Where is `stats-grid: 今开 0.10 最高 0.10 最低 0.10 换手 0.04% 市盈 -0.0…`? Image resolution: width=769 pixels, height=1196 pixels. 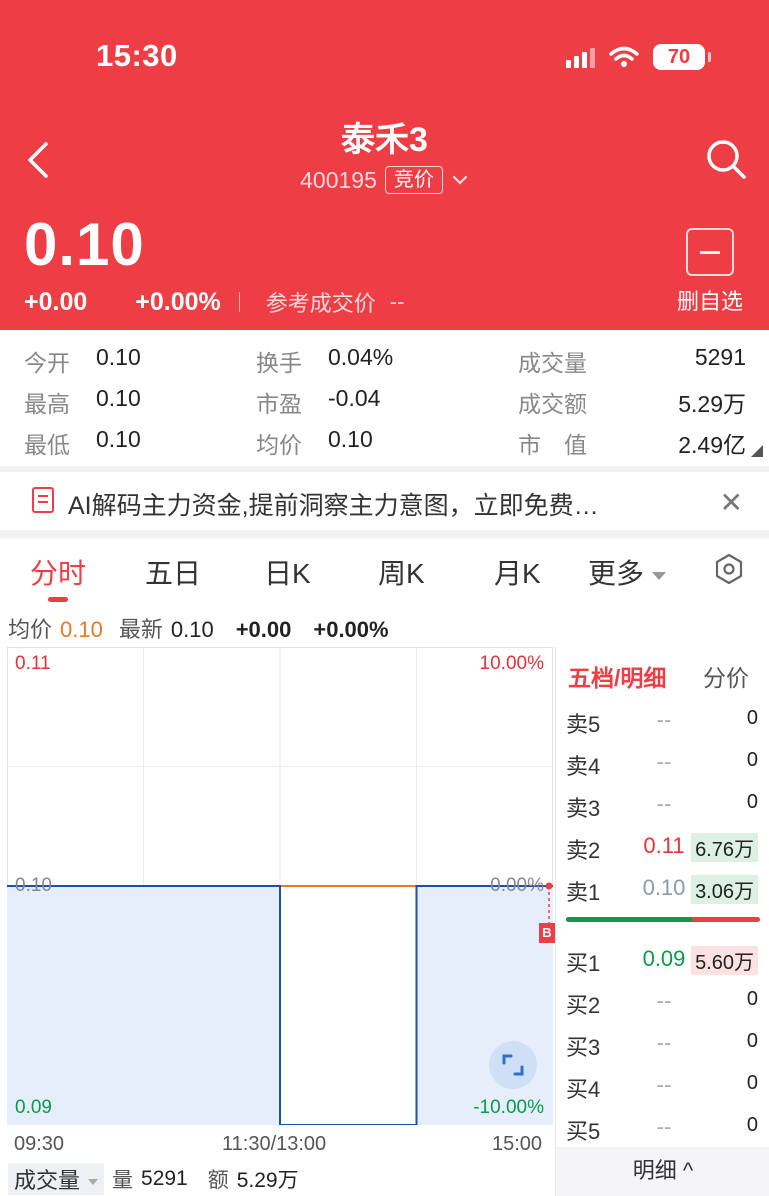 stats-grid: 今开 0.10 最高 0.10 最低 0.10 换手 0.04% 市盈 -0.0… is located at coordinates (384, 402).